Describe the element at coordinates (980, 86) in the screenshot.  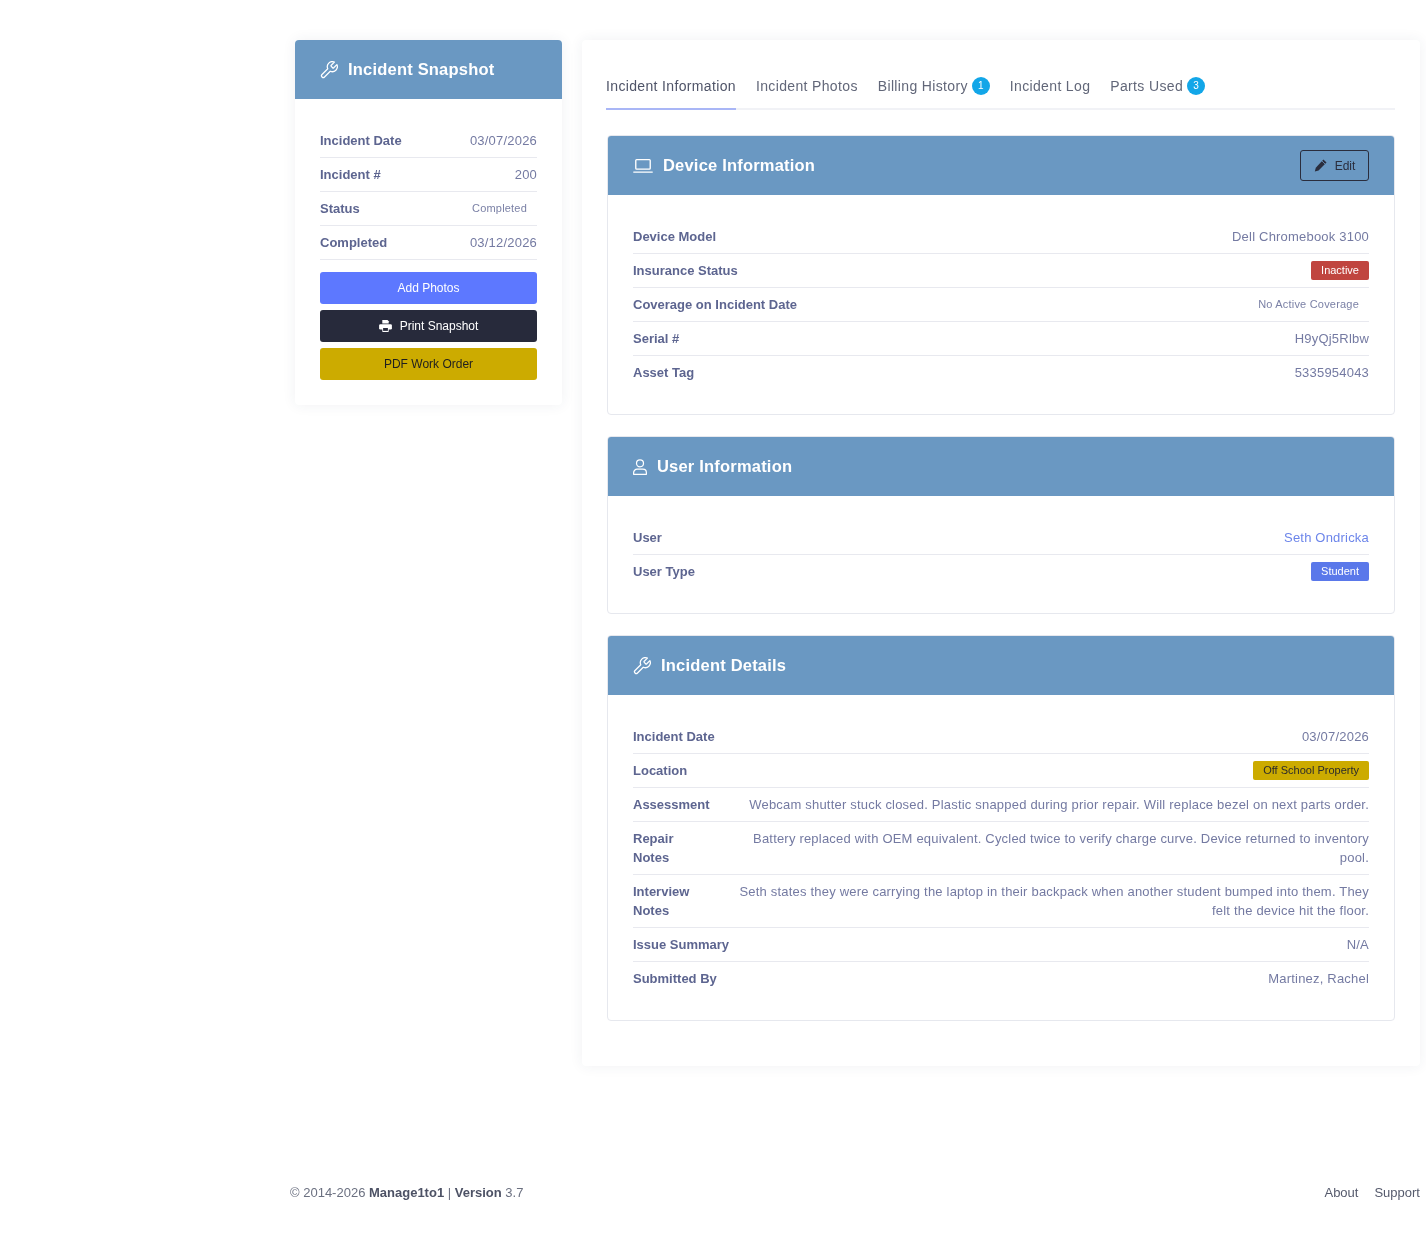
I see `count-badge: 1` at that location.